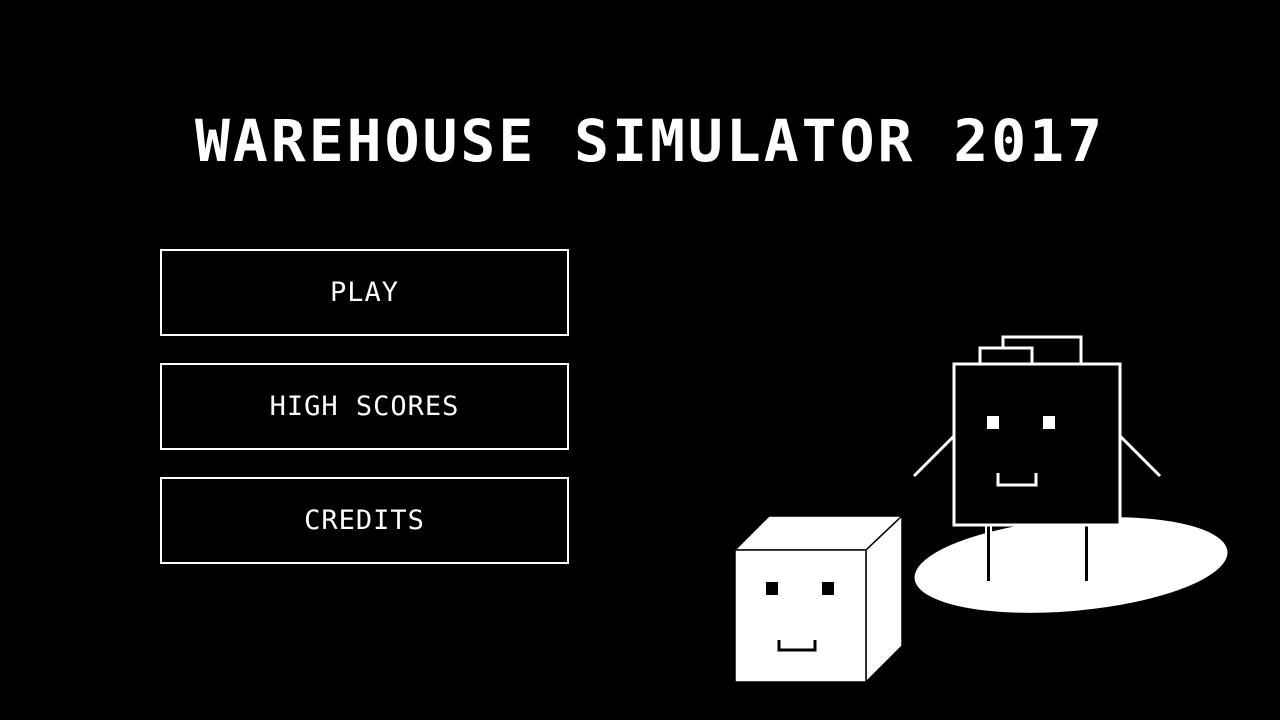  I want to click on robot-eye-left, so click(993, 422).